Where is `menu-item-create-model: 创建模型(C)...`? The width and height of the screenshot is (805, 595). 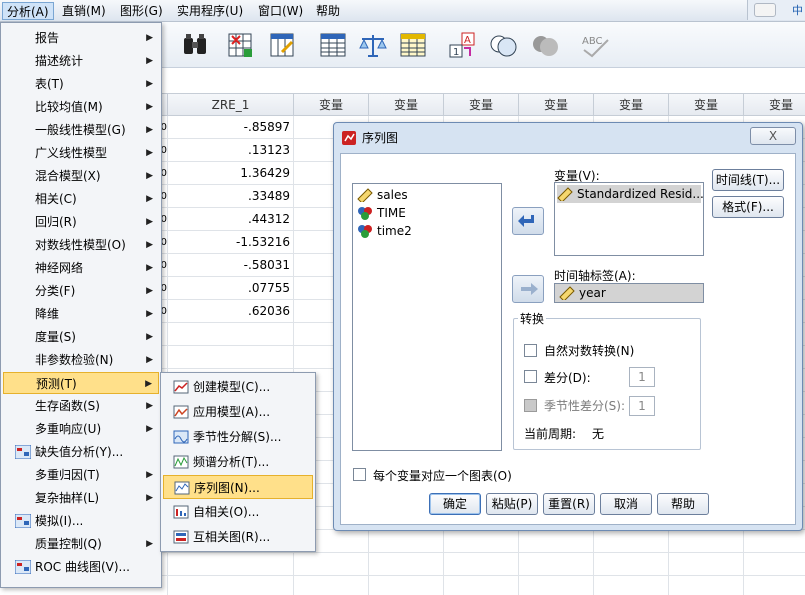
menu-item-create-model: 创建模型(C)... is located at coordinates (238, 387).